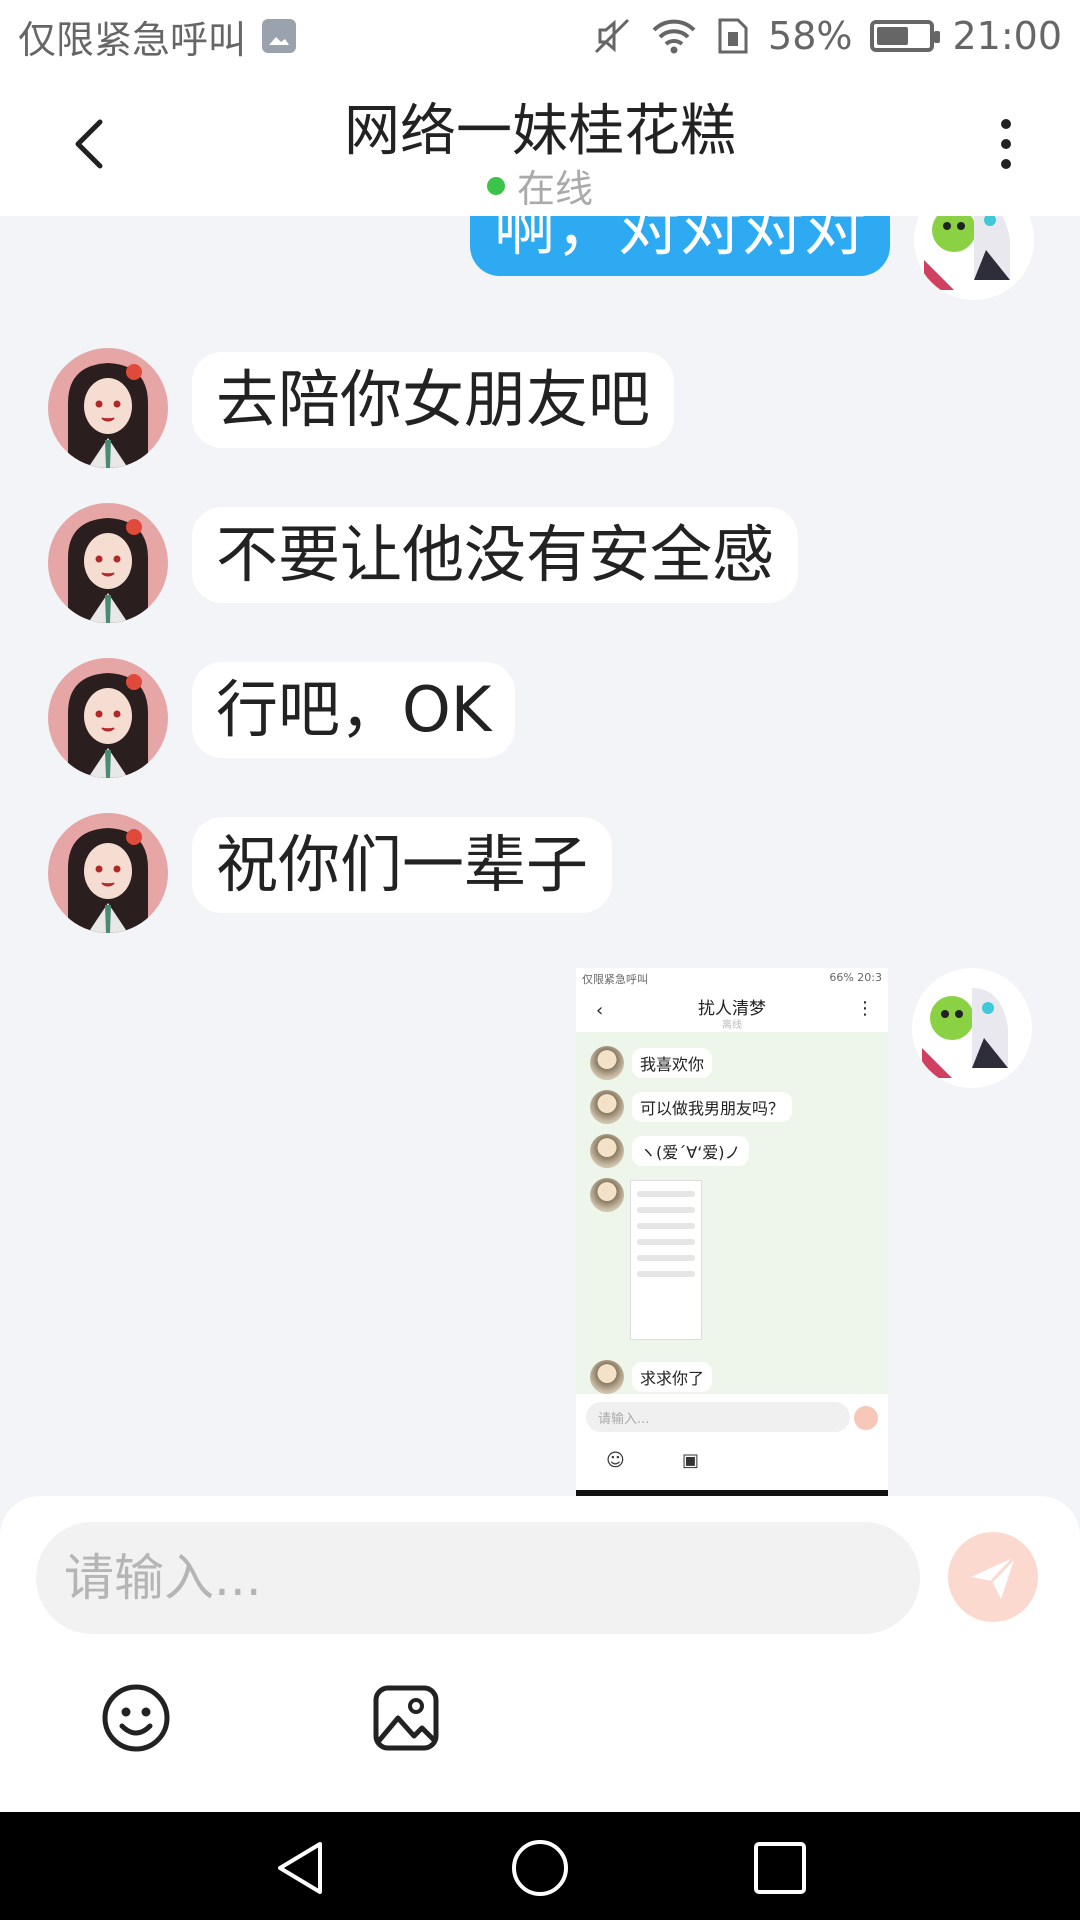  What do you see at coordinates (905, 36) in the screenshot?
I see `battery-icon` at bounding box center [905, 36].